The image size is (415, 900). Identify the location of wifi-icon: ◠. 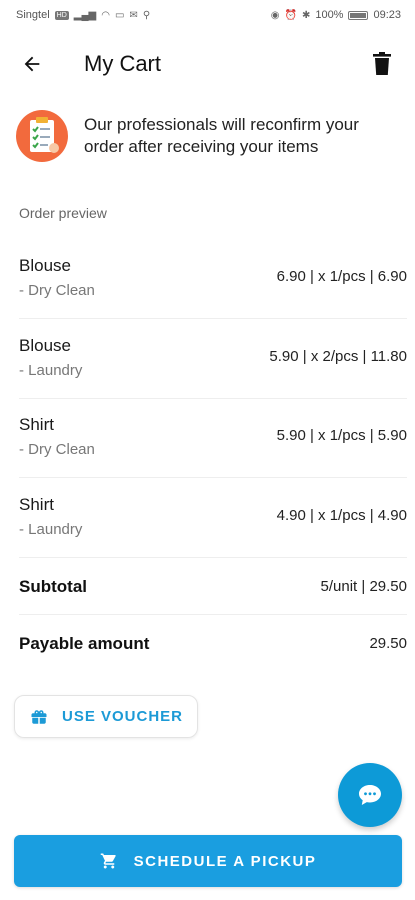
(105, 15).